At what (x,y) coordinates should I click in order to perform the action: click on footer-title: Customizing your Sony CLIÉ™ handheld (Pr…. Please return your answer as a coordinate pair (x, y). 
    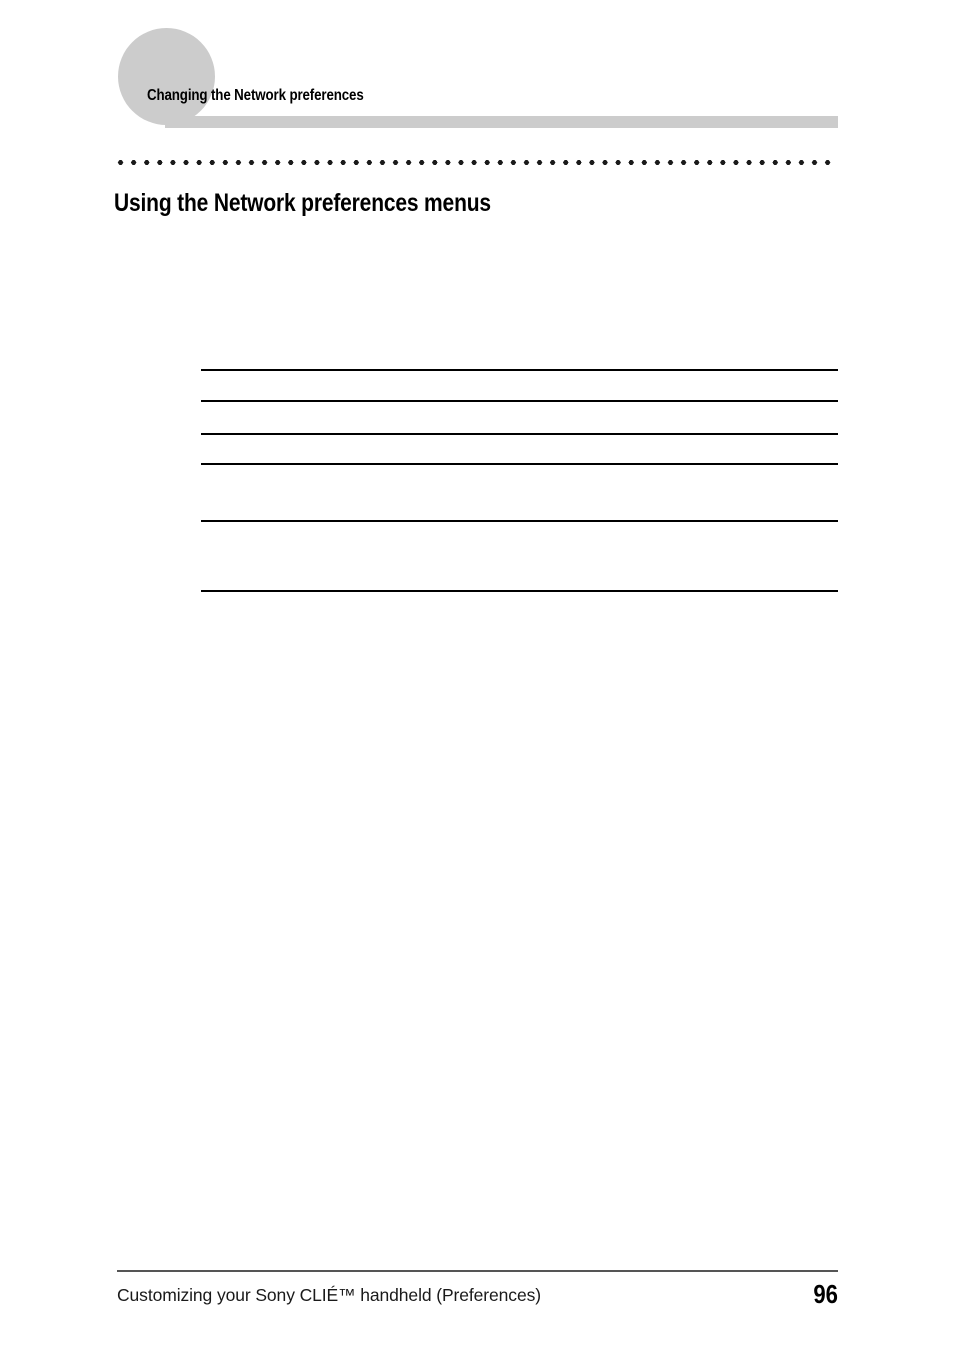
    Looking at the image, I should click on (329, 1295).